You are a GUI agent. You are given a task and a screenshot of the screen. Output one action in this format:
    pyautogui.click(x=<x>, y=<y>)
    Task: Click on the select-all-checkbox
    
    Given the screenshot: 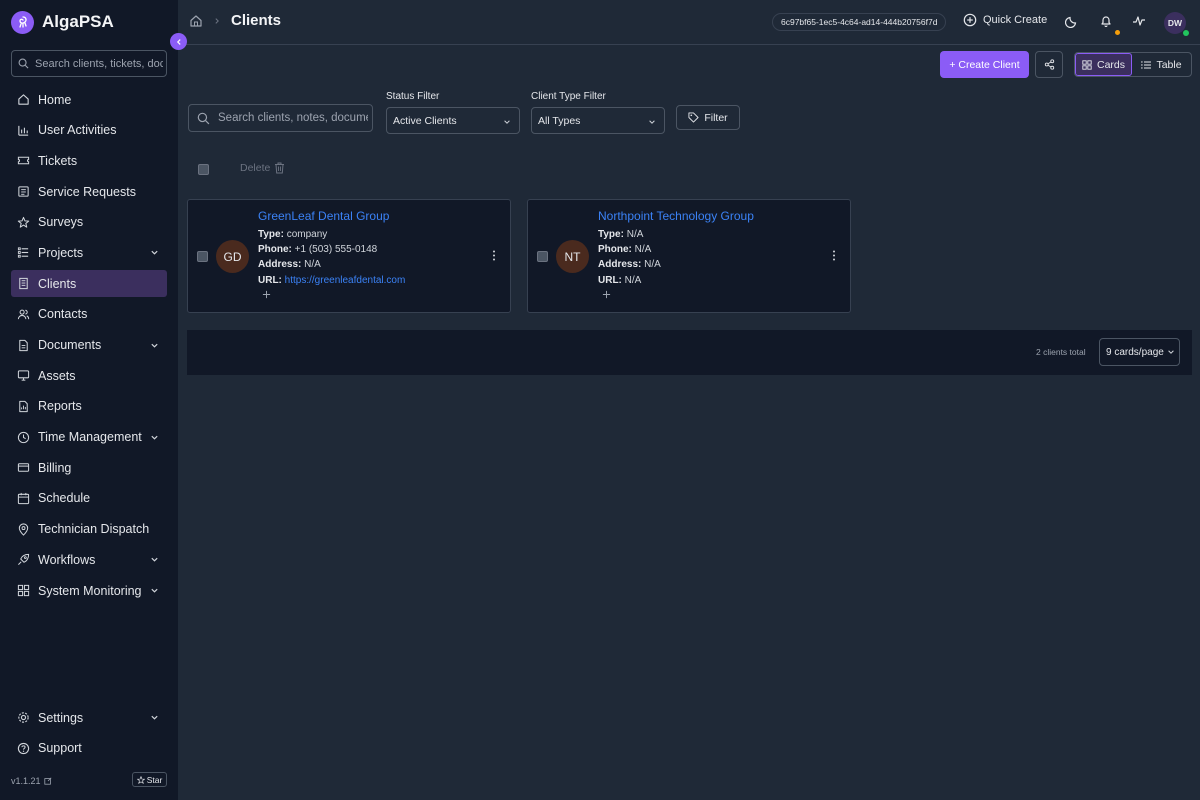 What is the action you would take?
    pyautogui.click(x=203, y=169)
    